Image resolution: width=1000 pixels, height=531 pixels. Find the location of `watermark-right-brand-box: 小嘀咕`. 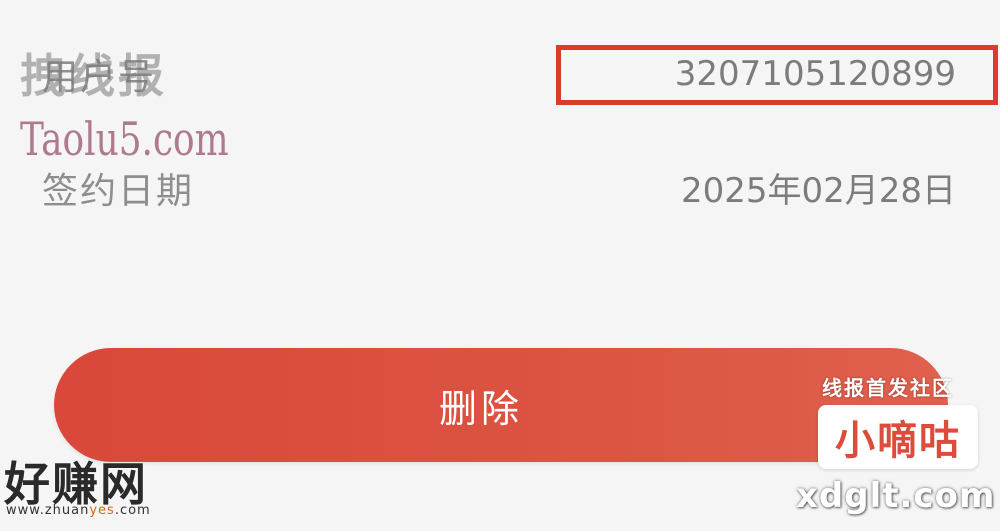

watermark-right-brand-box: 小嘀咕 is located at coordinates (898, 437).